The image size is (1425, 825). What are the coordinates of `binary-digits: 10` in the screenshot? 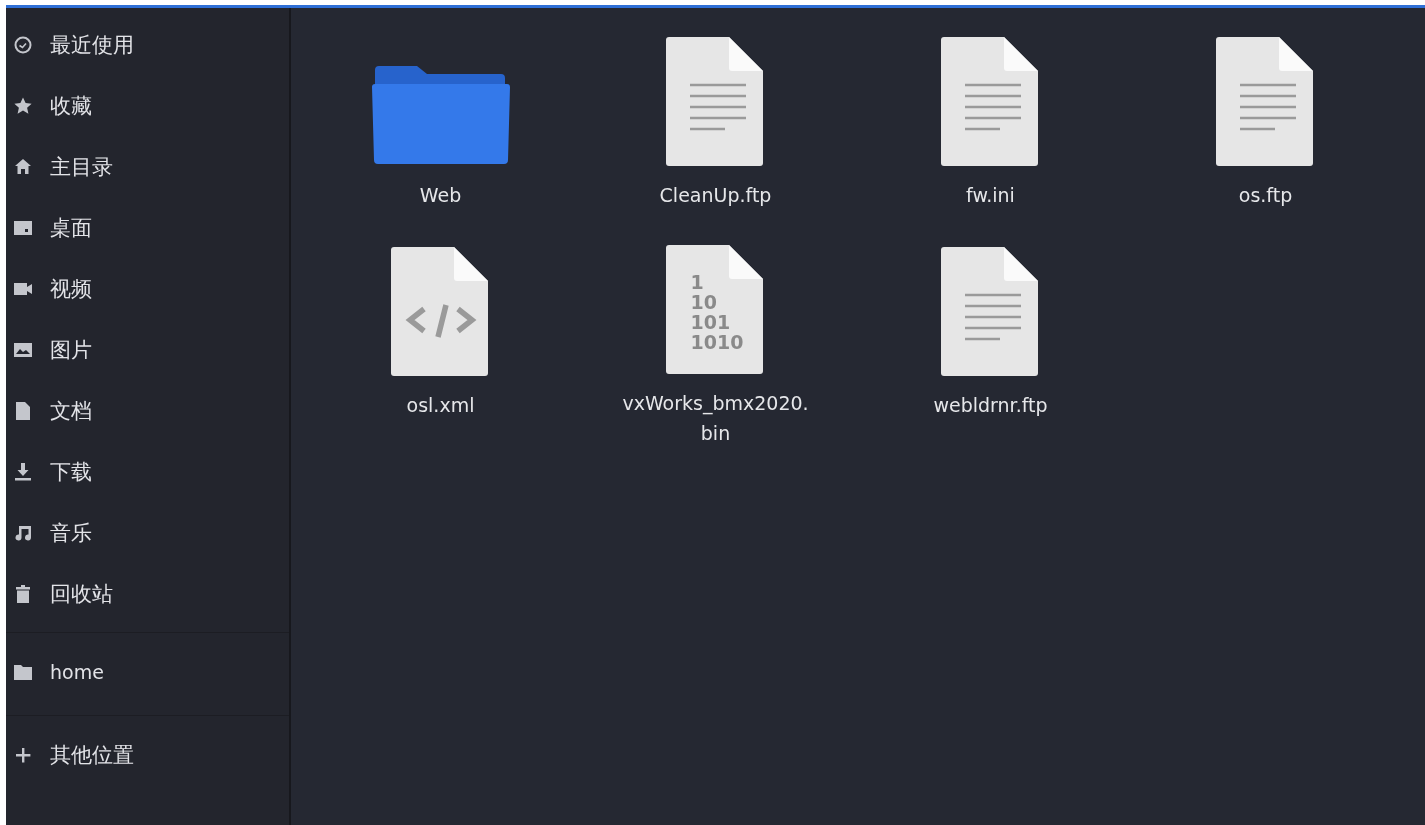 It's located at (704, 302).